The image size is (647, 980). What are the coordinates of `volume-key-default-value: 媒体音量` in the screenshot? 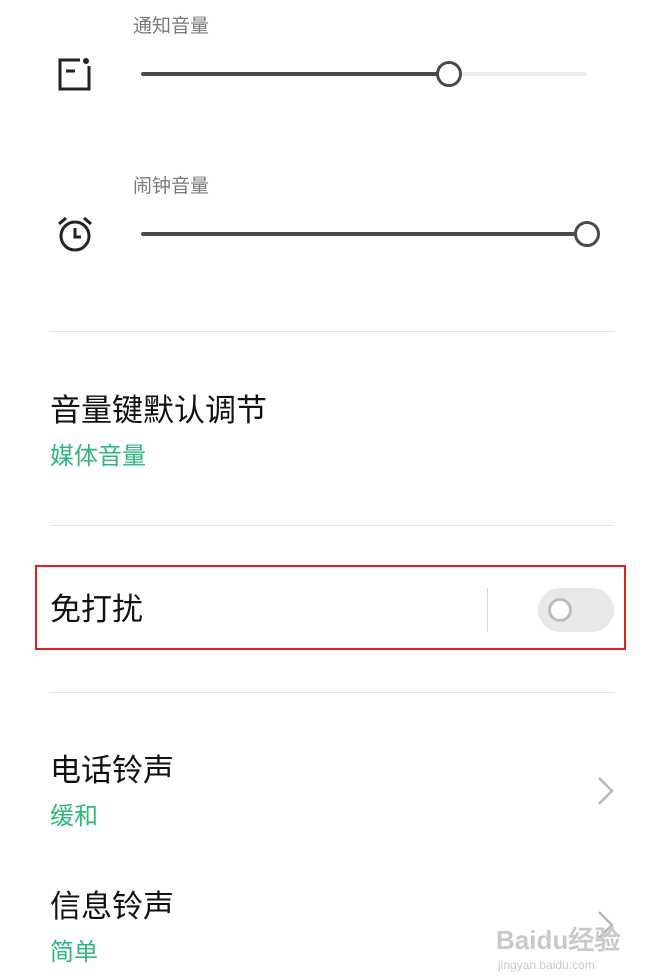 It's located at (98, 456).